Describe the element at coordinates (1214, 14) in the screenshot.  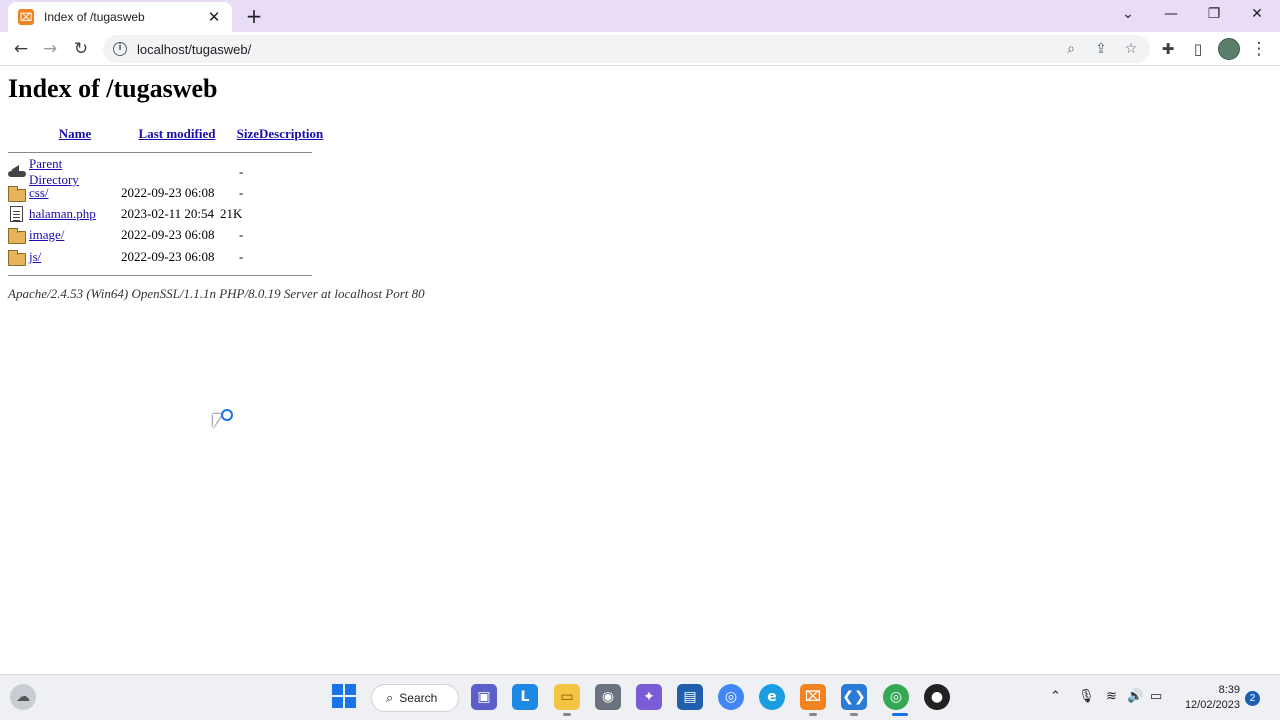
I see `restore-button: ❐` at that location.